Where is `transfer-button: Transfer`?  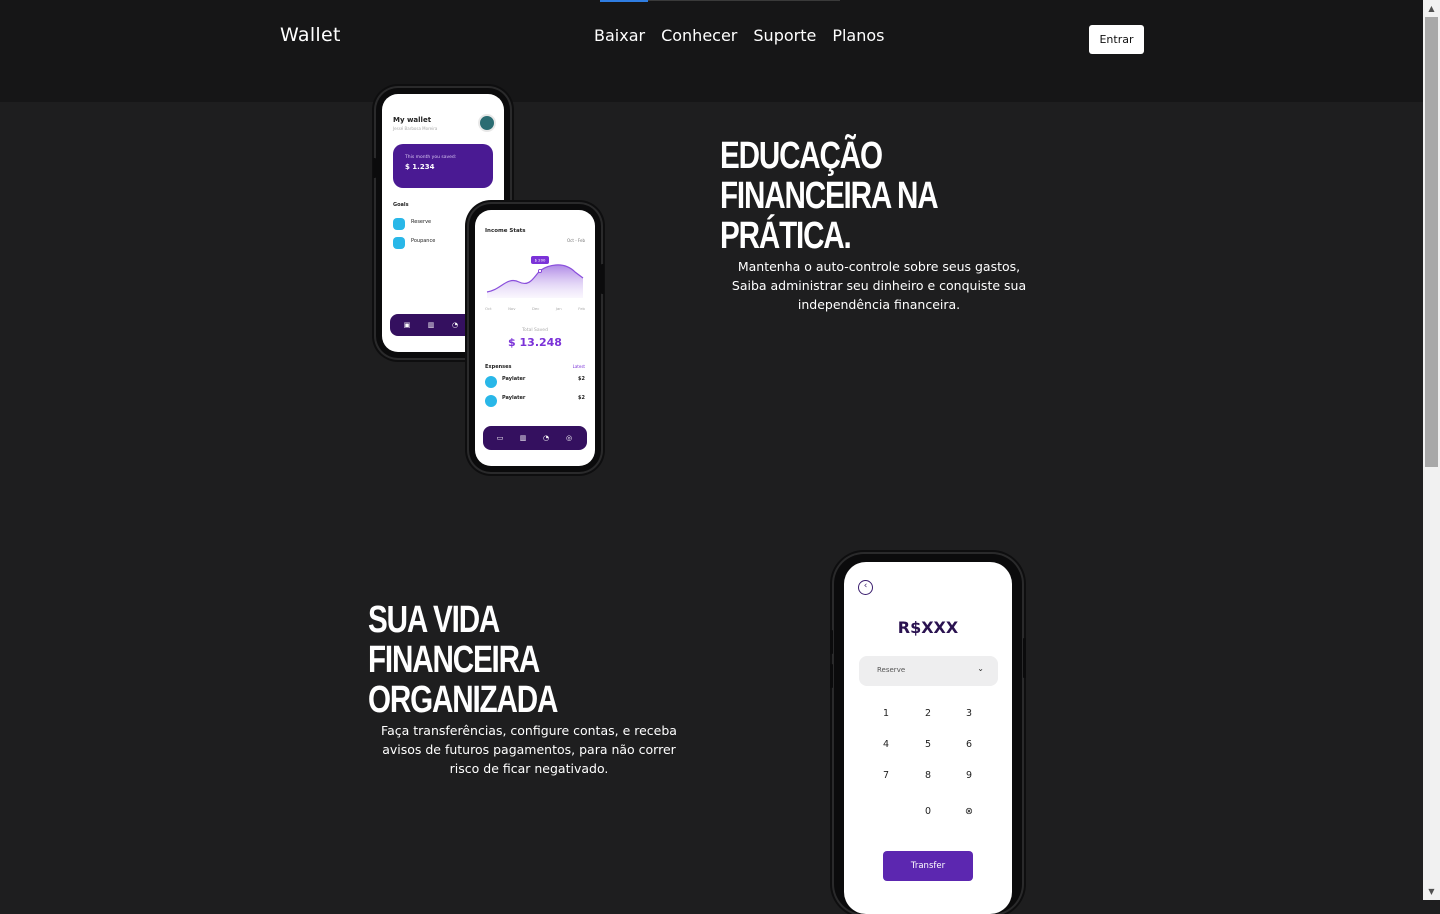
transfer-button: Transfer is located at coordinates (928, 866).